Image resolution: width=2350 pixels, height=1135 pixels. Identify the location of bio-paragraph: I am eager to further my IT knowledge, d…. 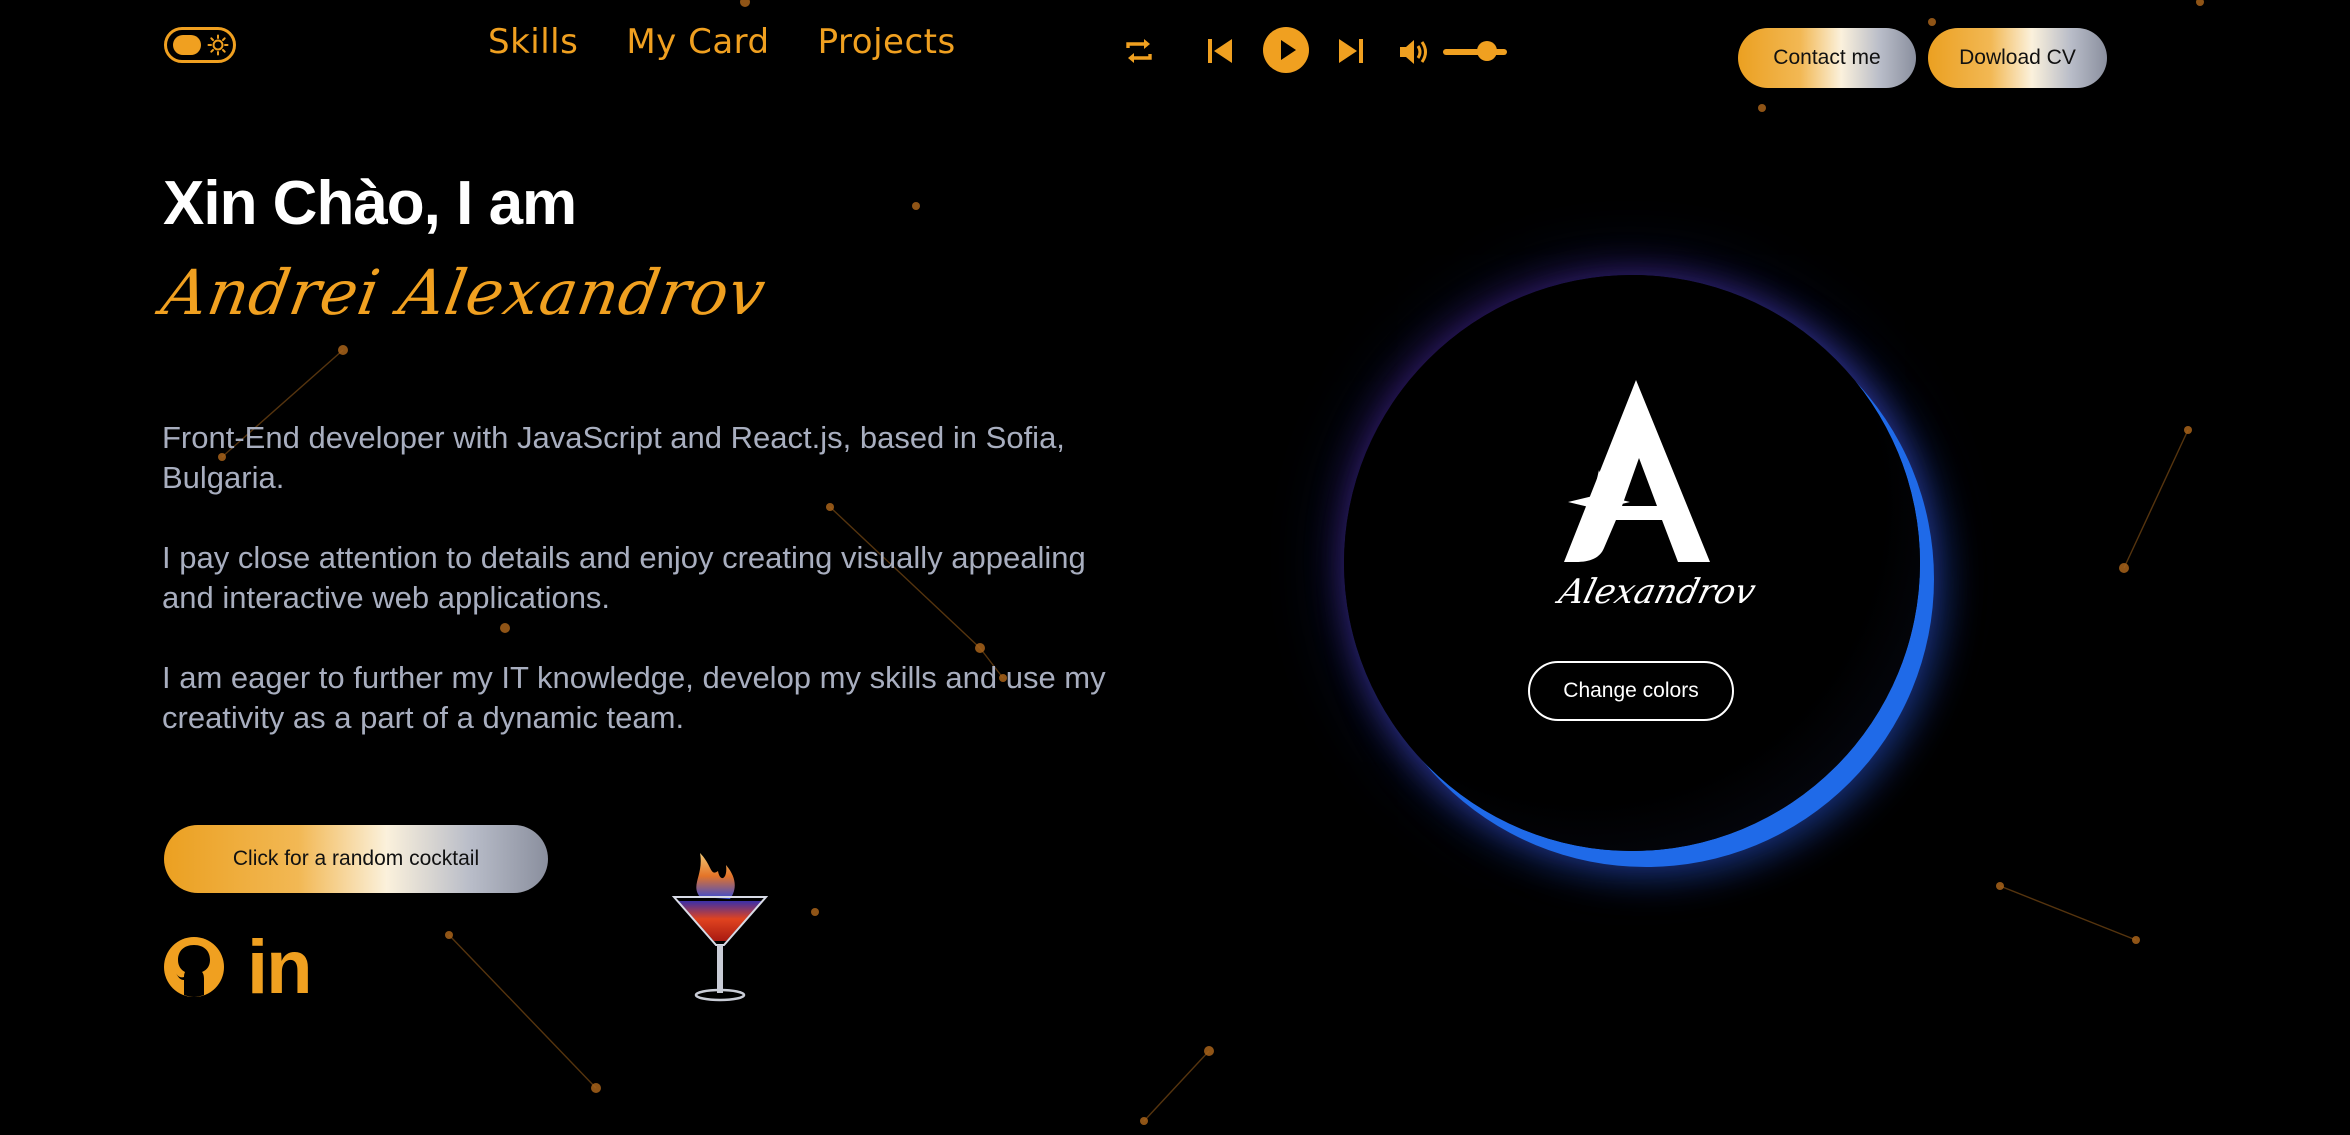
(634, 697).